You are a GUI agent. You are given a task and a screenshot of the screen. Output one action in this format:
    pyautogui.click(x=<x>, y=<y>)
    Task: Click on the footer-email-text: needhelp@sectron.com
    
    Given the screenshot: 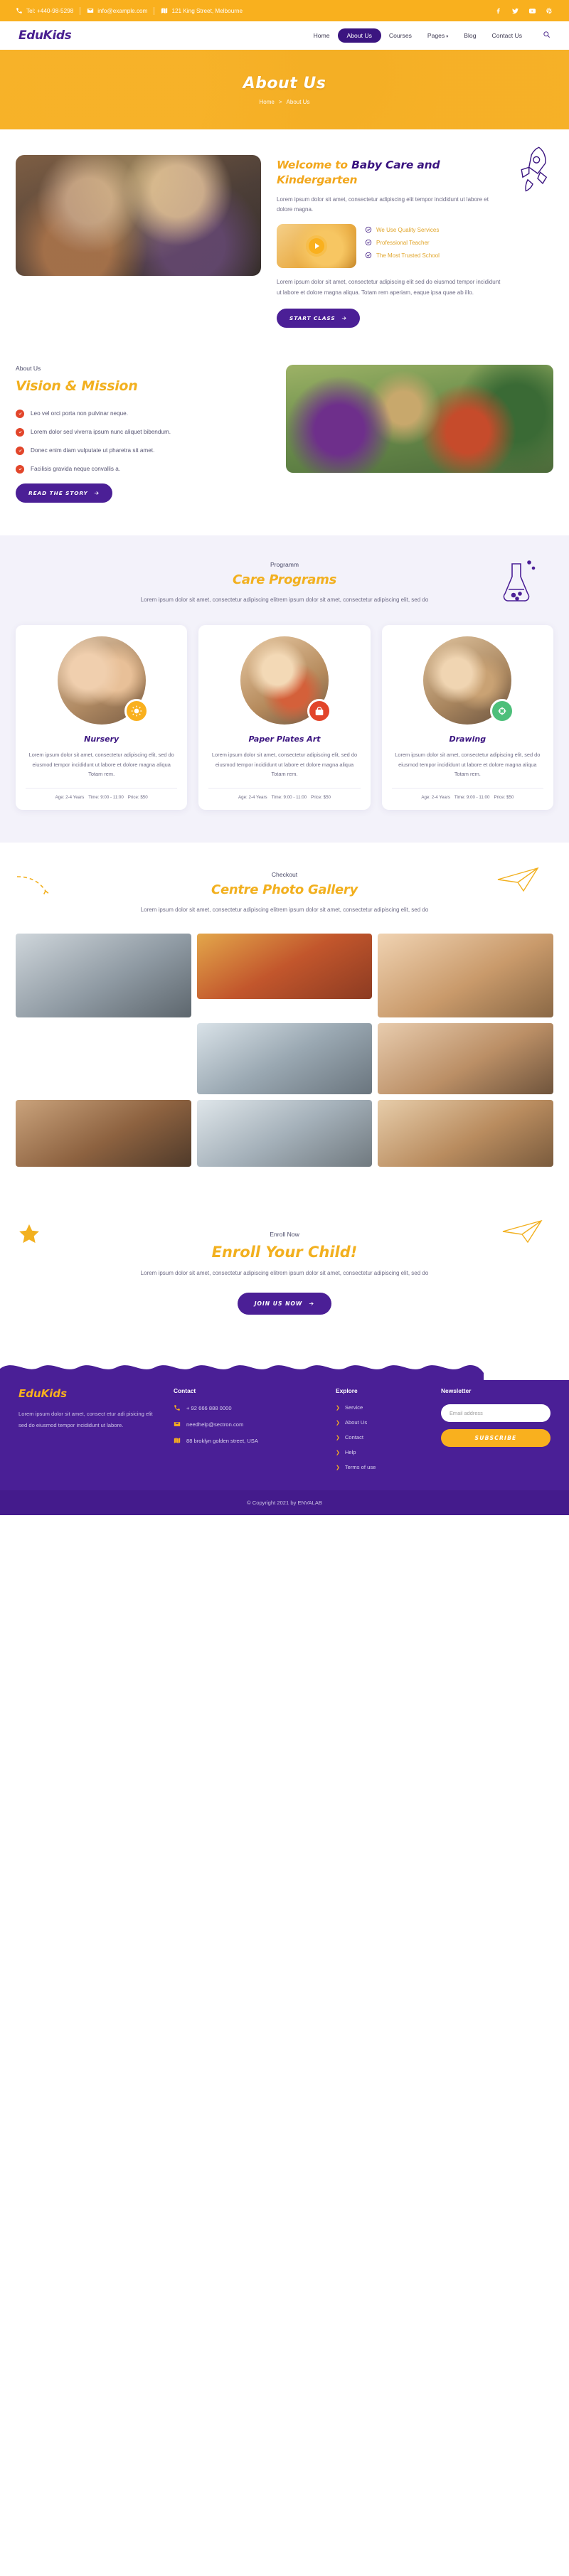 What is the action you would take?
    pyautogui.click(x=215, y=1424)
    